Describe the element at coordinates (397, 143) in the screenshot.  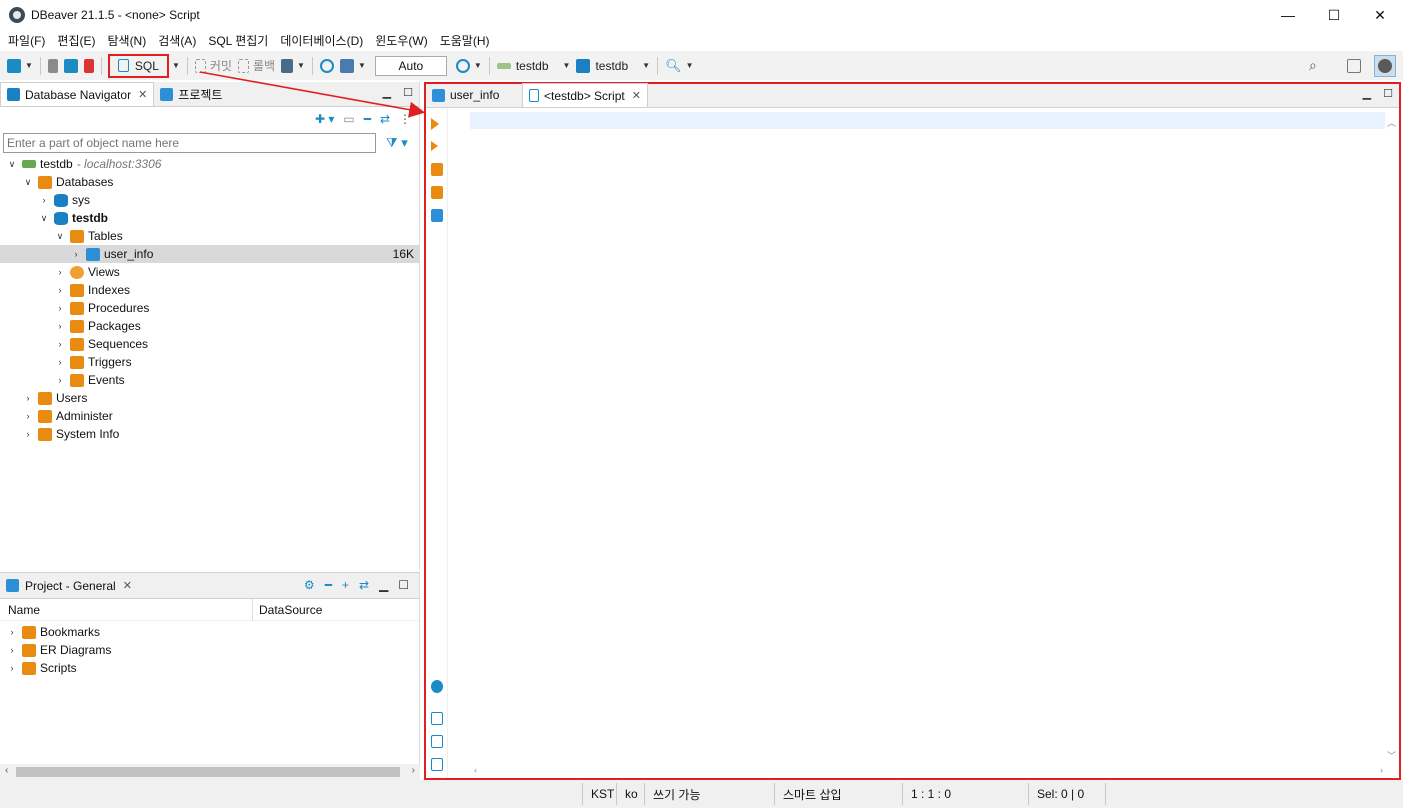
I see `filter-icon: ⧩ ▾` at that location.